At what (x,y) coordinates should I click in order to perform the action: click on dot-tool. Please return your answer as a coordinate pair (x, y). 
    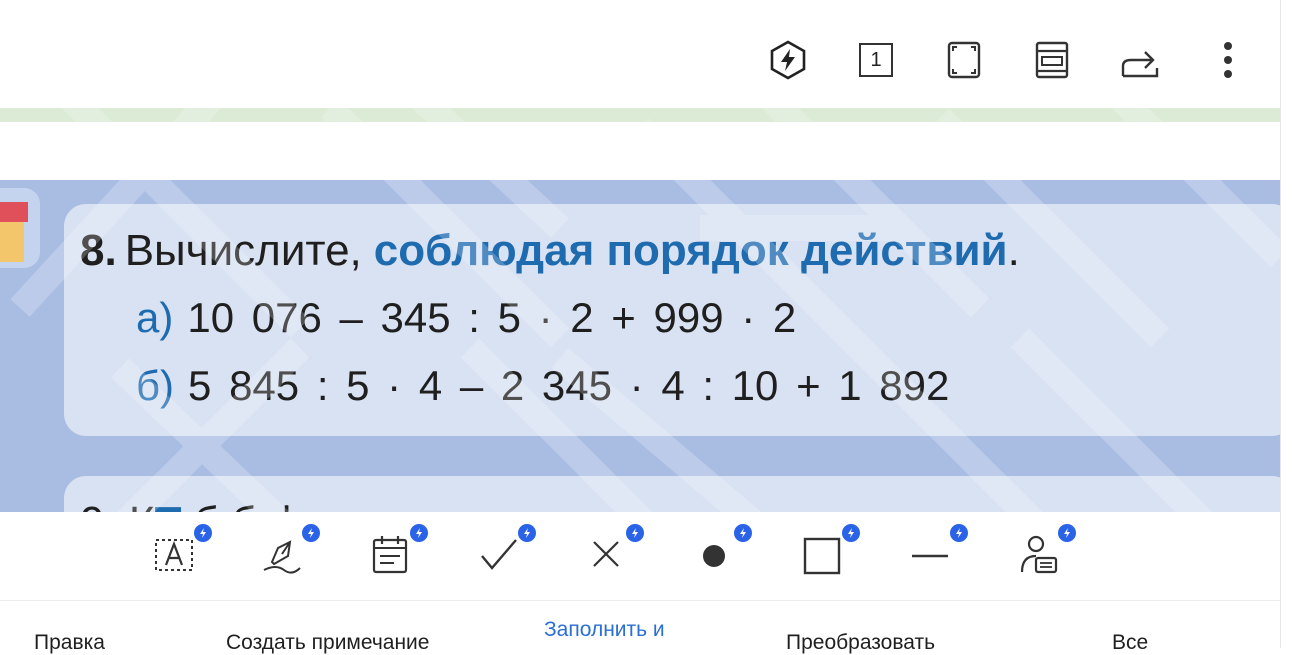
    Looking at the image, I should click on (721, 551).